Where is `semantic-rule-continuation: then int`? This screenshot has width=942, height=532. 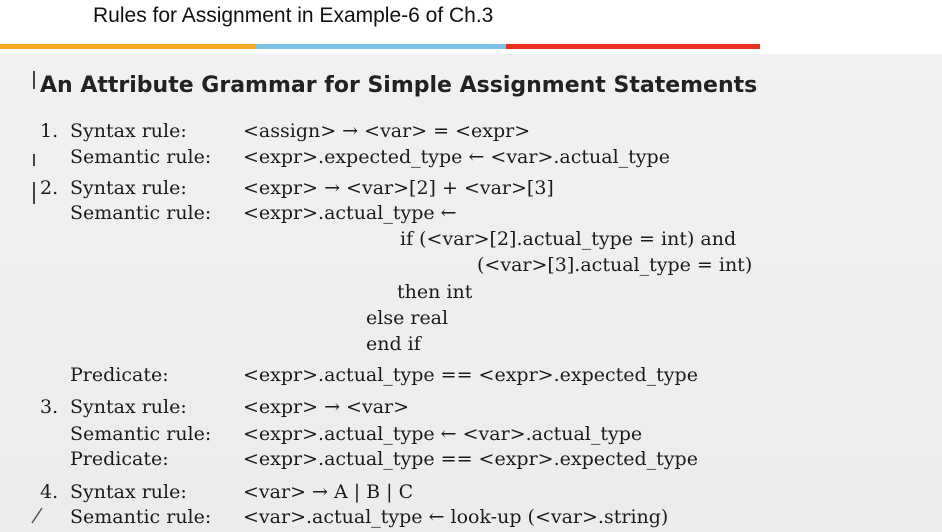 semantic-rule-continuation: then int is located at coordinates (435, 292).